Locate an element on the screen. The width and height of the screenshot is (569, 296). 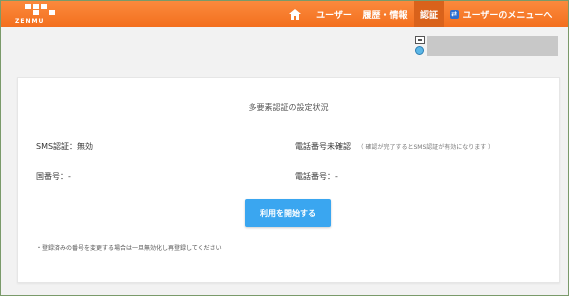
nav-users: ユーザー is located at coordinates (334, 14).